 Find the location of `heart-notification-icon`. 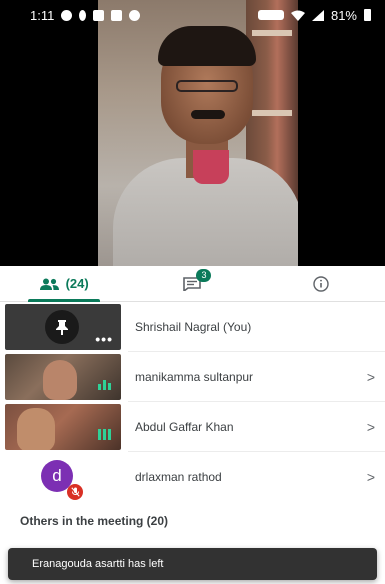

heart-notification-icon is located at coordinates (99, 15).